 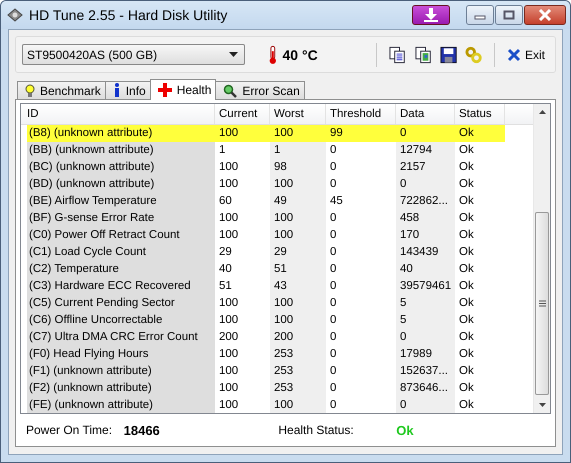 I want to click on table-cell: 98, so click(x=298, y=167).